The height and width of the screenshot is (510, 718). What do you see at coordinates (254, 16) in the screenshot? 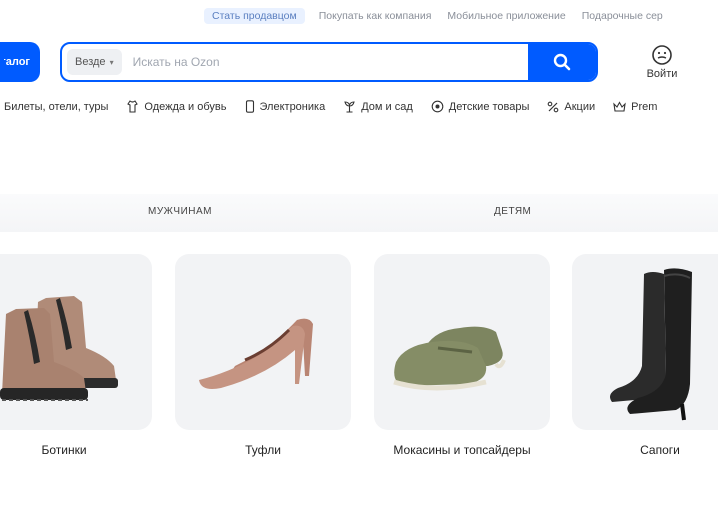
I see `top-link-become-seller: Стать продавцом` at bounding box center [254, 16].